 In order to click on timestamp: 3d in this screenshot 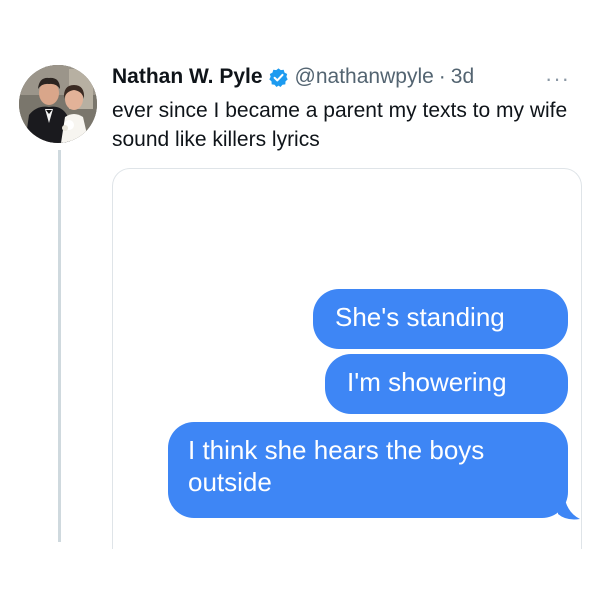, I will do `click(462, 77)`.